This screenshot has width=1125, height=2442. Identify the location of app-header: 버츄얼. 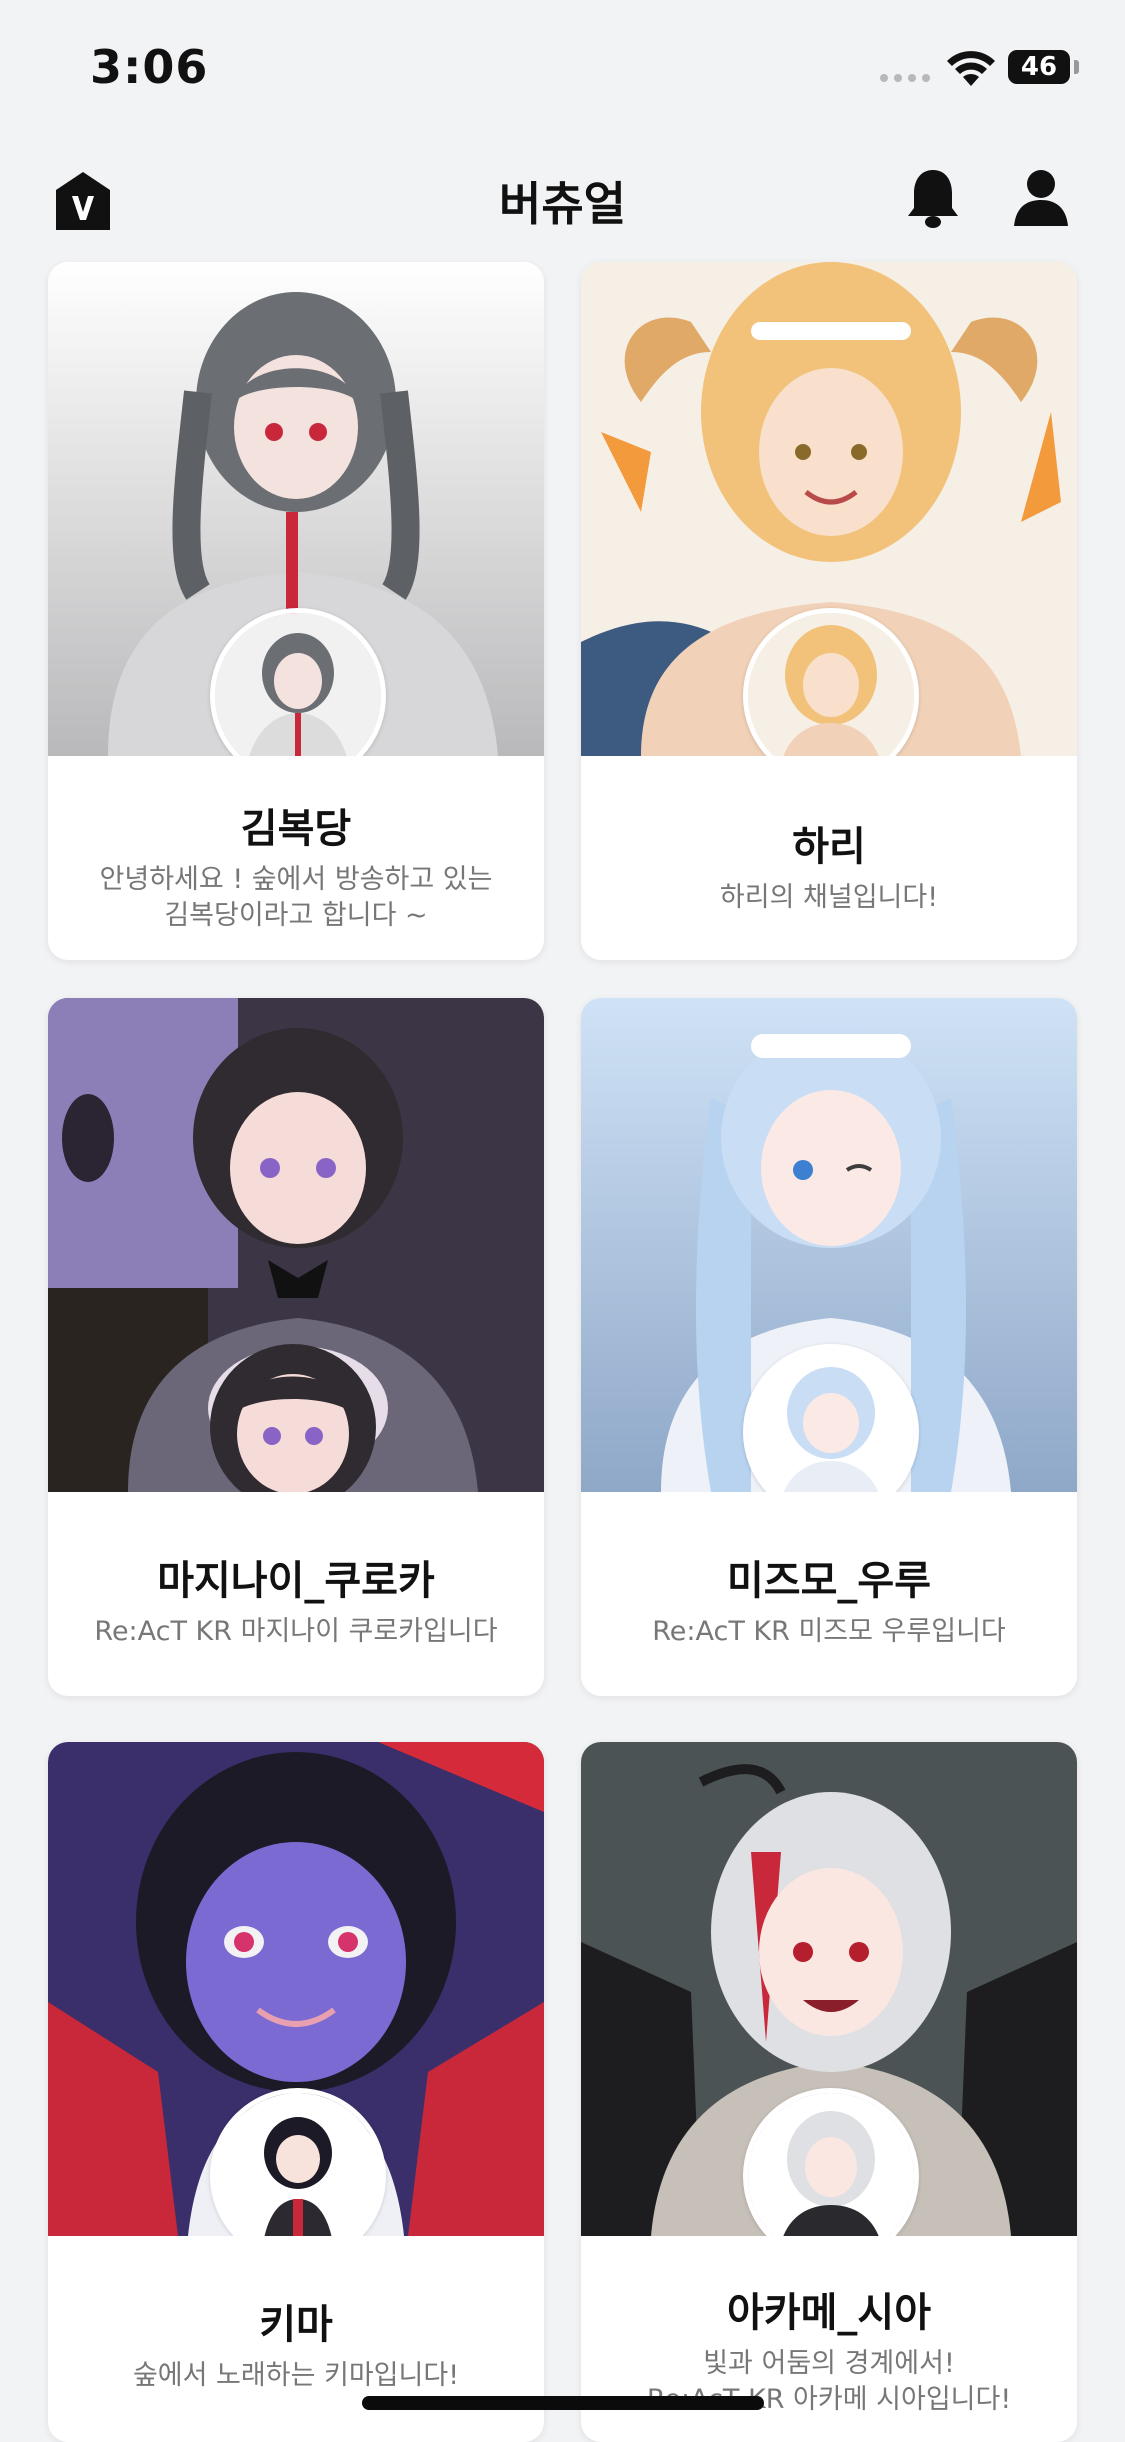
(562, 200).